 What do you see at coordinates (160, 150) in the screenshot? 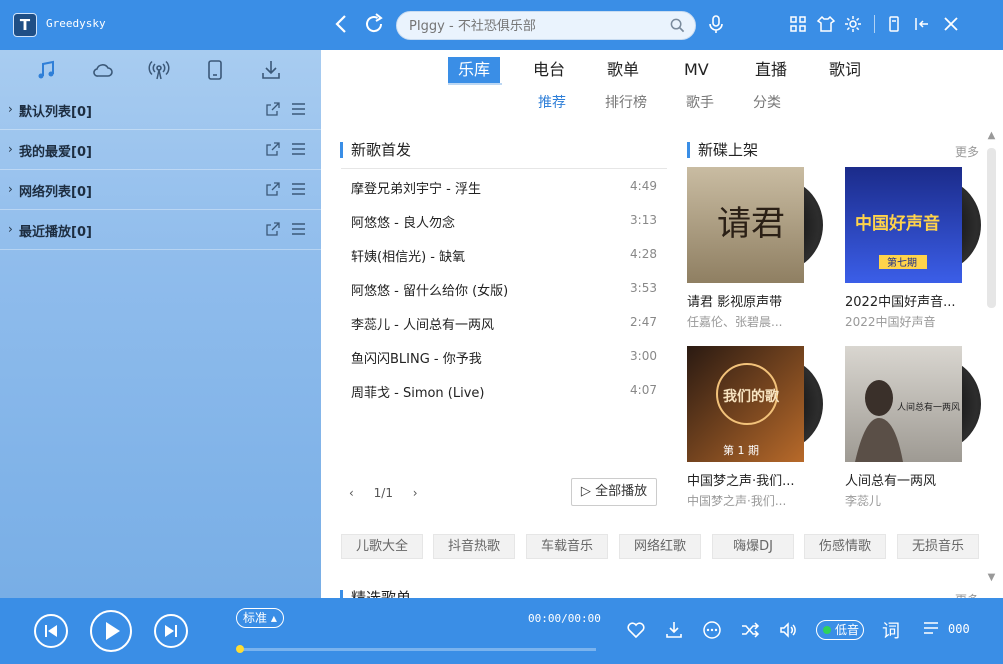
I see `playlist-row: › 我的最爱[0]` at bounding box center [160, 150].